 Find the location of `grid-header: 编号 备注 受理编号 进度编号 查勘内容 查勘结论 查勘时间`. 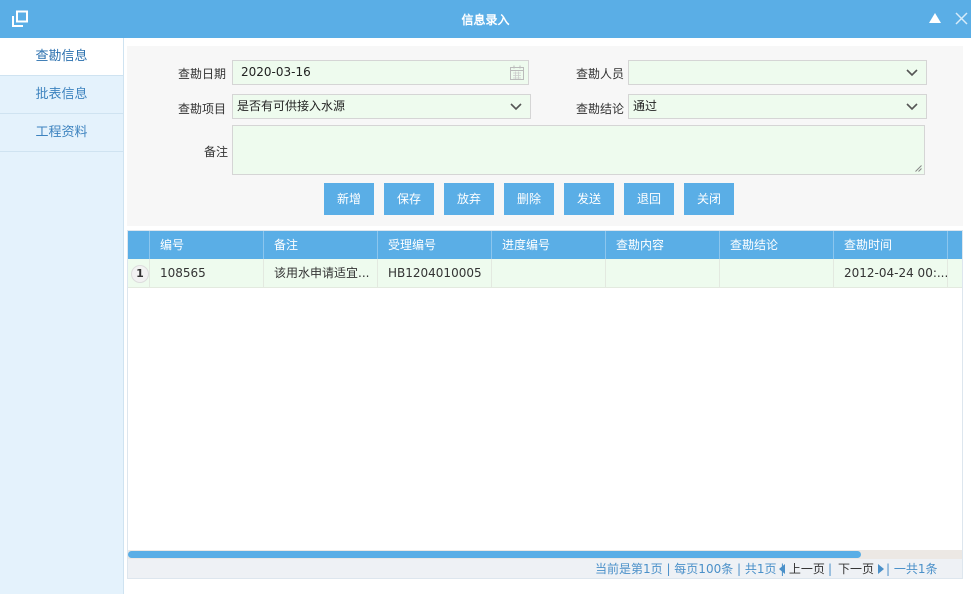

grid-header: 编号 备注 受理编号 进度编号 查勘内容 查勘结论 查勘时间 is located at coordinates (545, 245).